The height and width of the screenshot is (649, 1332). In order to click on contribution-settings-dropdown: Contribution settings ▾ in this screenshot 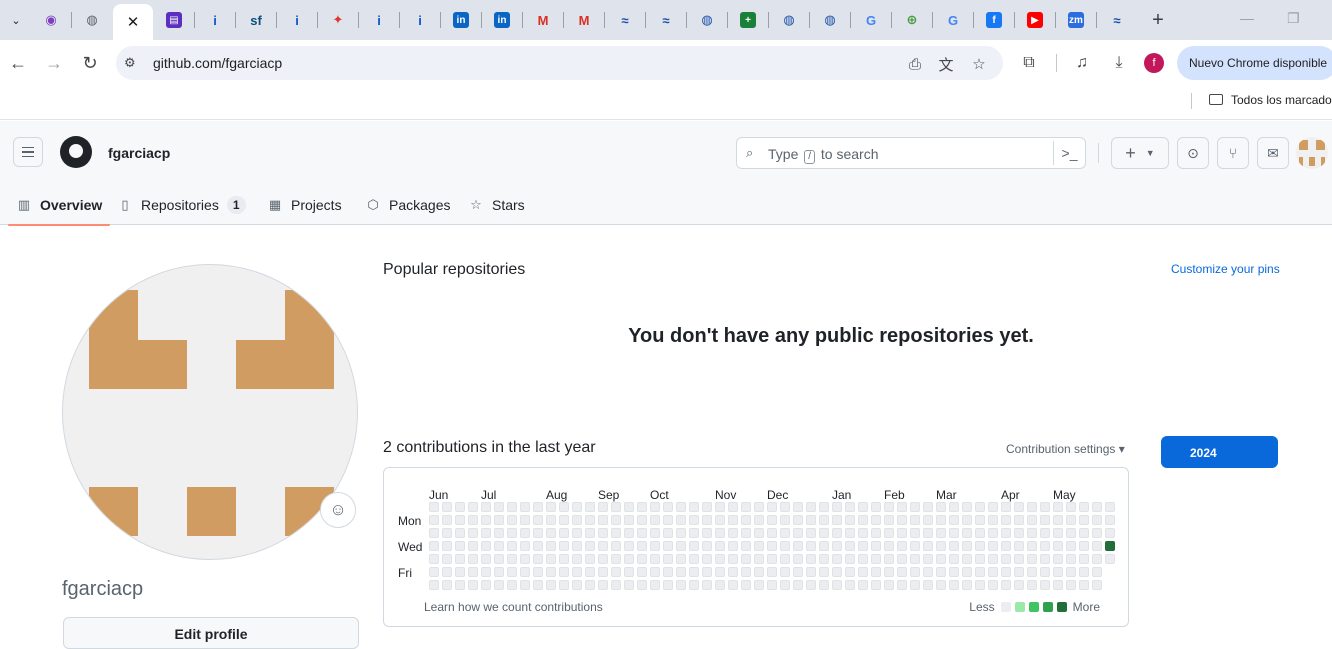, I will do `click(1065, 449)`.